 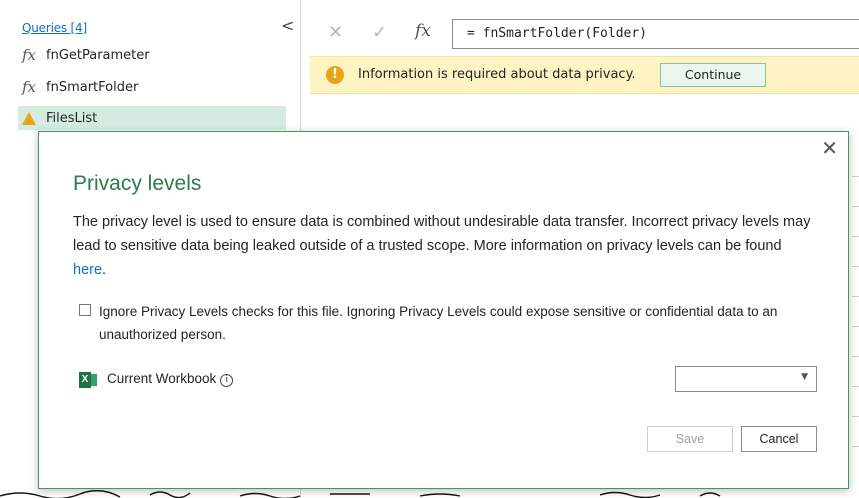 What do you see at coordinates (152, 118) in the screenshot?
I see `query-item-fileslist: FilesList` at bounding box center [152, 118].